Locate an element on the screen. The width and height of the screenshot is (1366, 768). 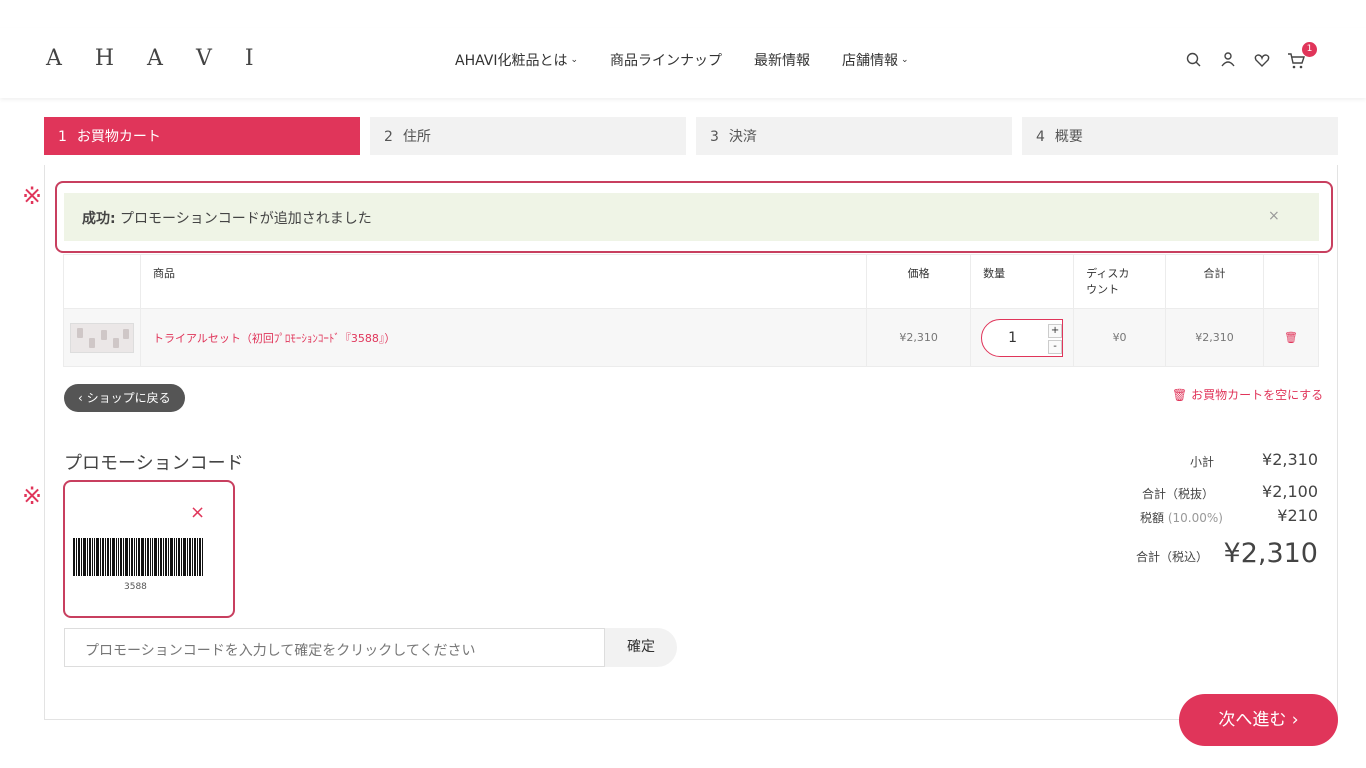
promo-code-input: プロモーションコードを入力して確定をクリックしてください is located at coordinates (334, 647).